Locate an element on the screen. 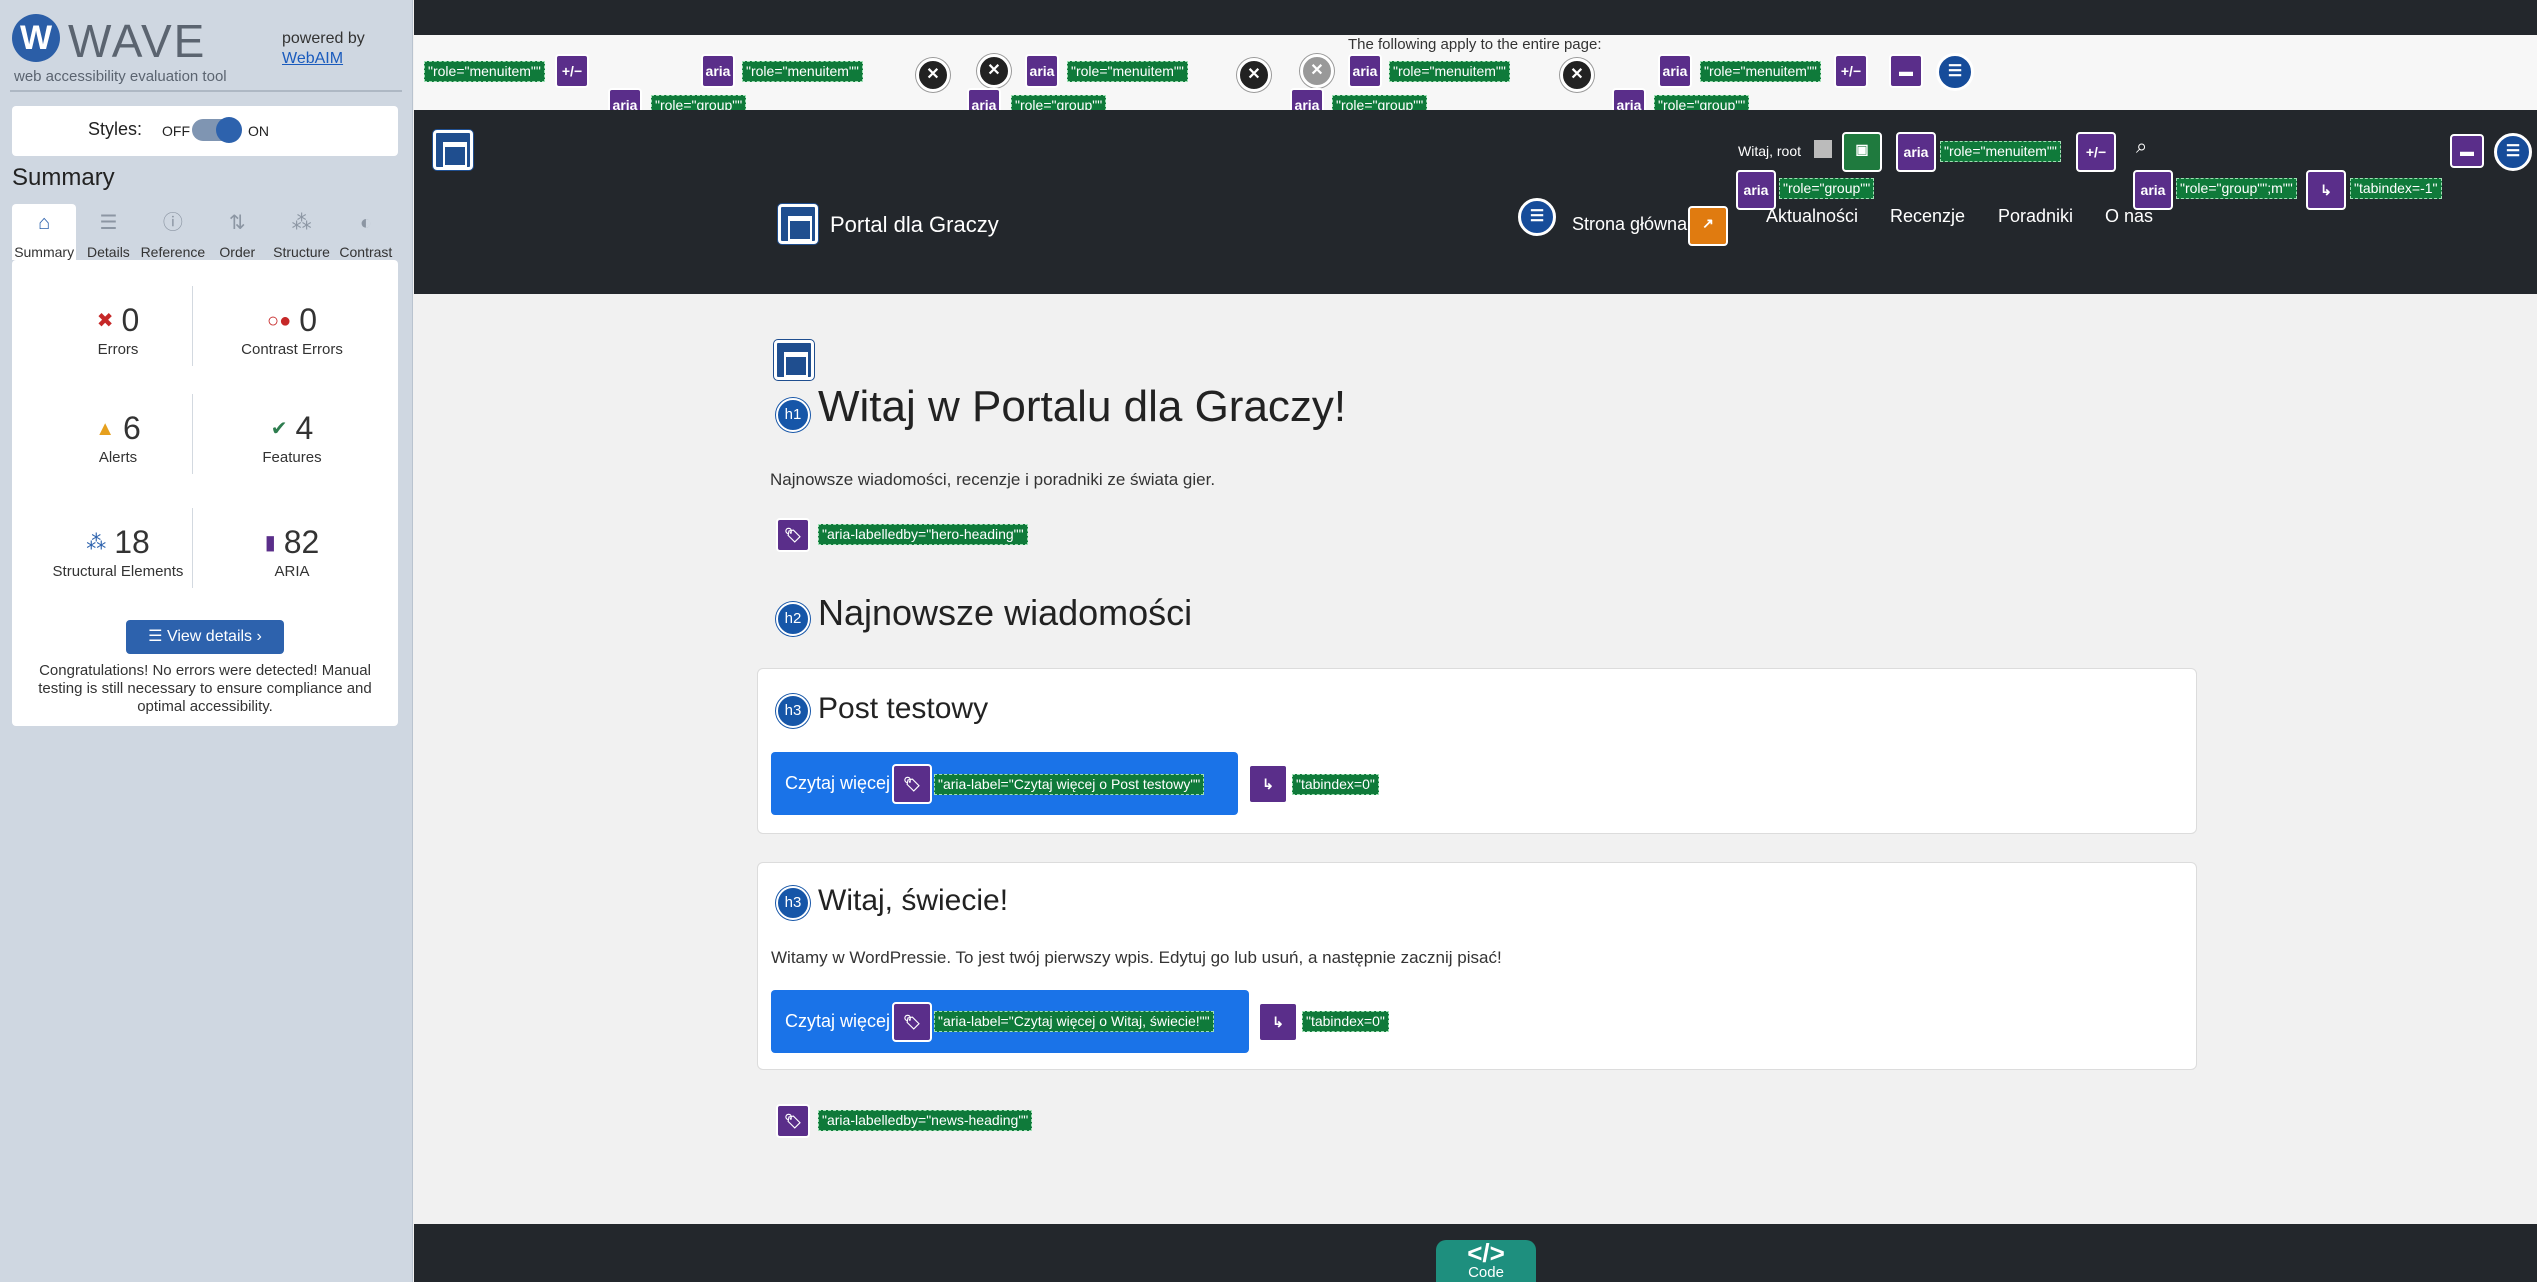 The width and height of the screenshot is (2537, 1282). summary-heading: Summary is located at coordinates (63, 177).